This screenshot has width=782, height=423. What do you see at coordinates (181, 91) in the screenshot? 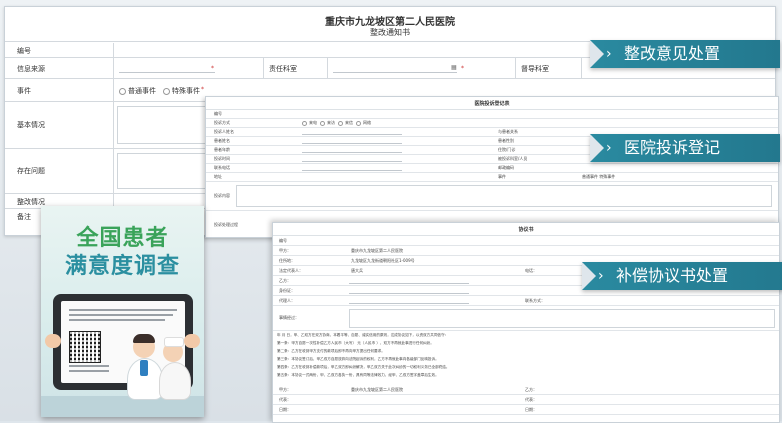
I see `radio-special-event: 特殊事件` at bounding box center [181, 91].